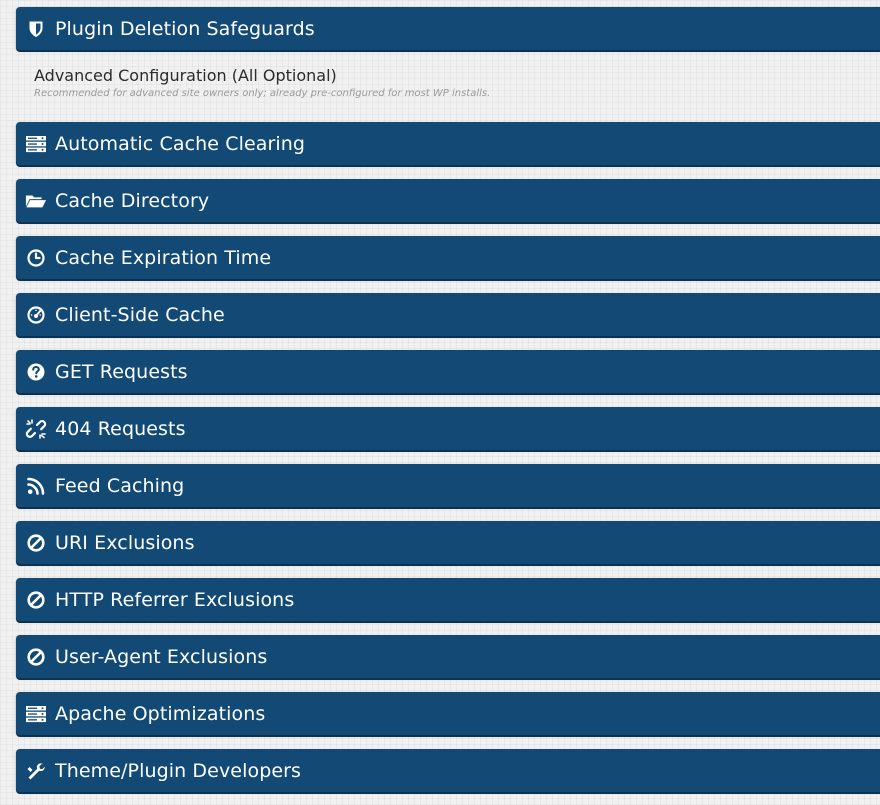 The height and width of the screenshot is (805, 880). Describe the element at coordinates (448, 28) in the screenshot. I see `panel-plugin-deletion-safeguards: Plugin Deletion Safeguards` at that location.